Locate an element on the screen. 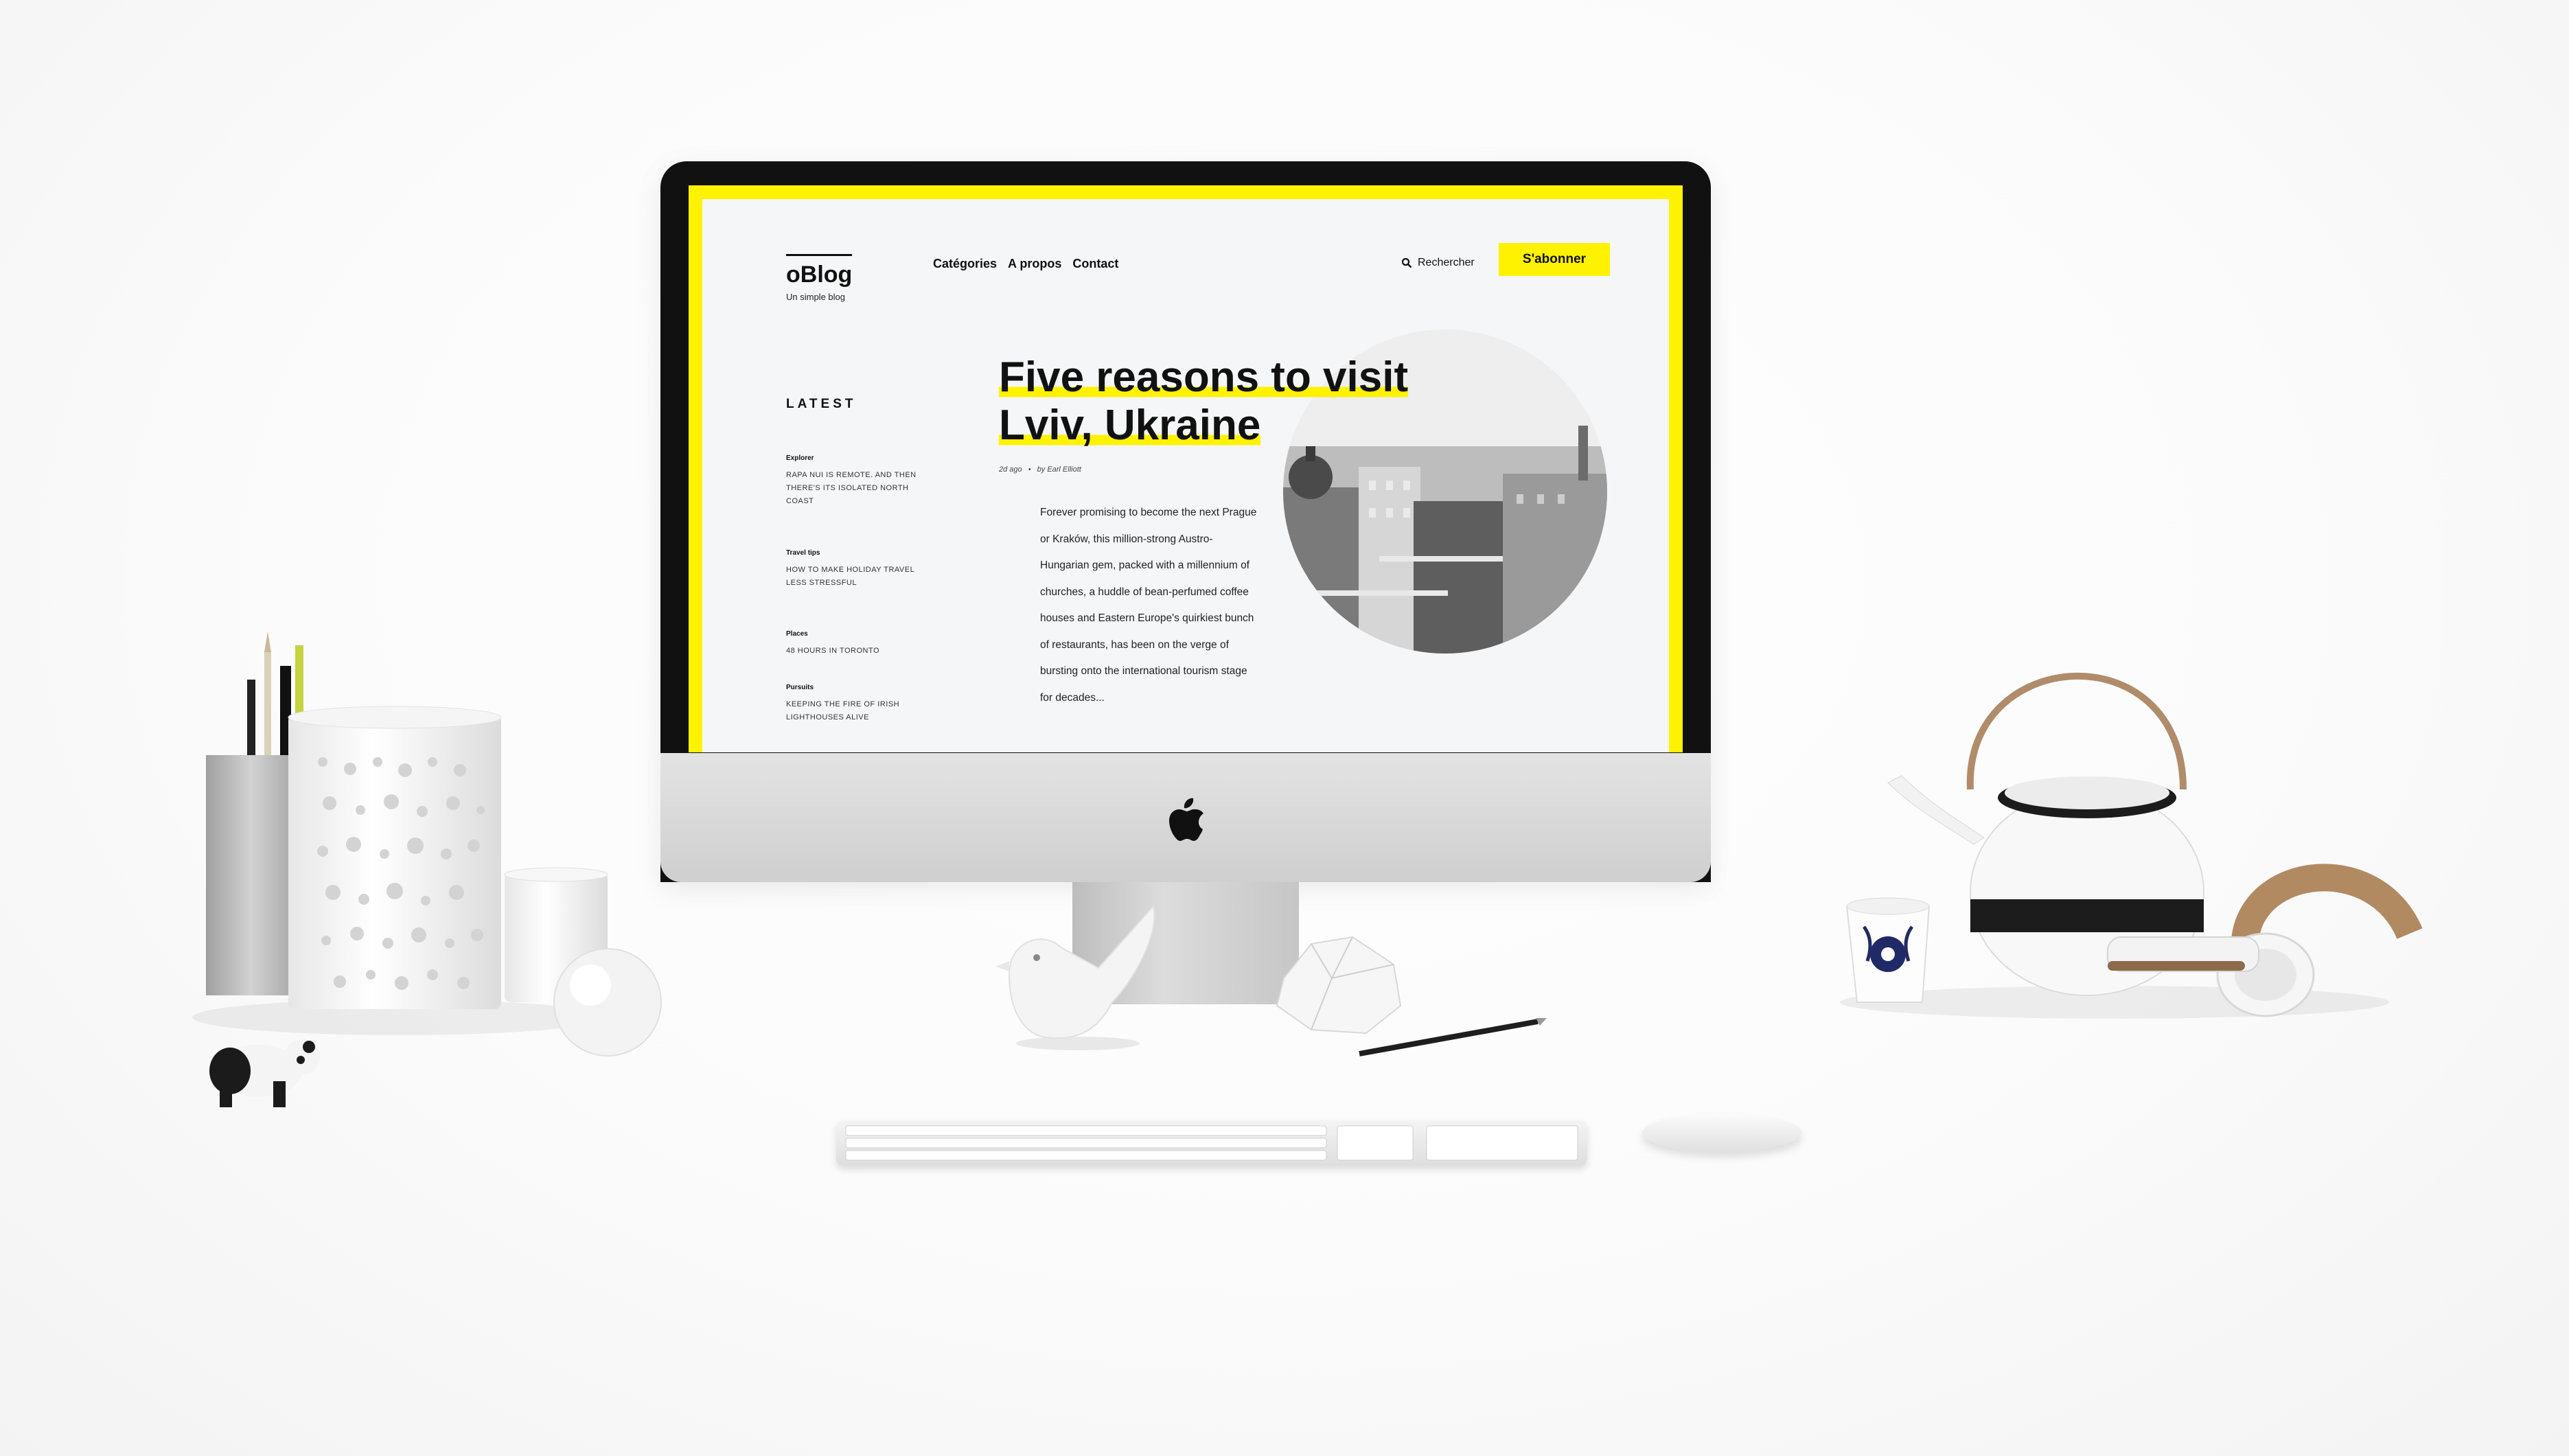 This screenshot has width=2569, height=1456. pencil is located at coordinates (1453, 1037).